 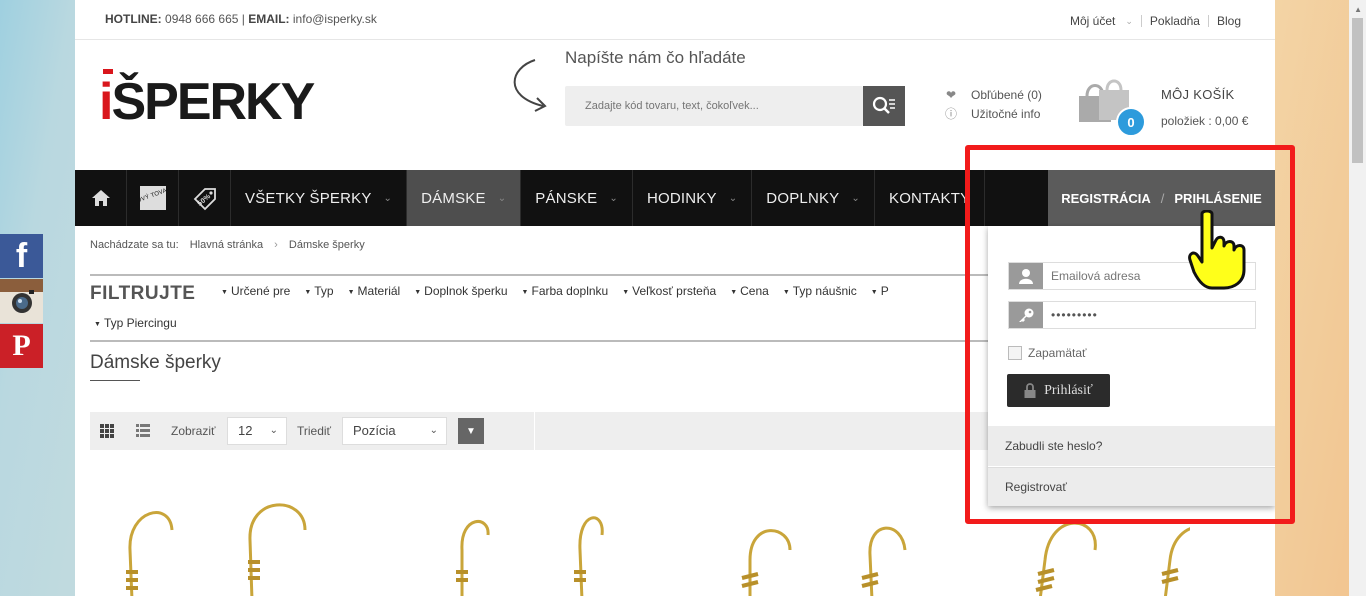 I want to click on list-view-button, so click(x=143, y=431).